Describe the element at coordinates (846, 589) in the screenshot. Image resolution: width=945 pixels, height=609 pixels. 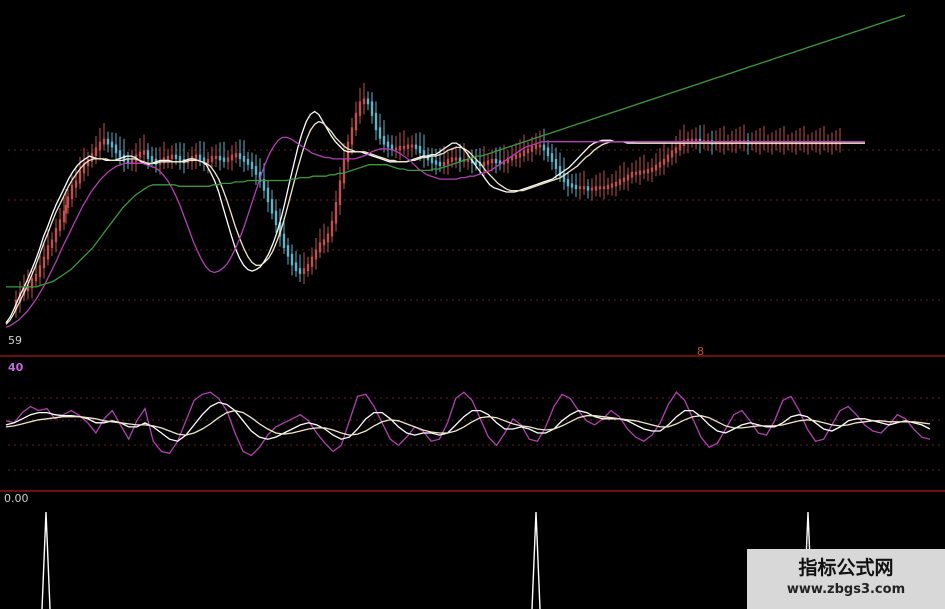
I see `watermark-url: www.zbgs3.com` at that location.